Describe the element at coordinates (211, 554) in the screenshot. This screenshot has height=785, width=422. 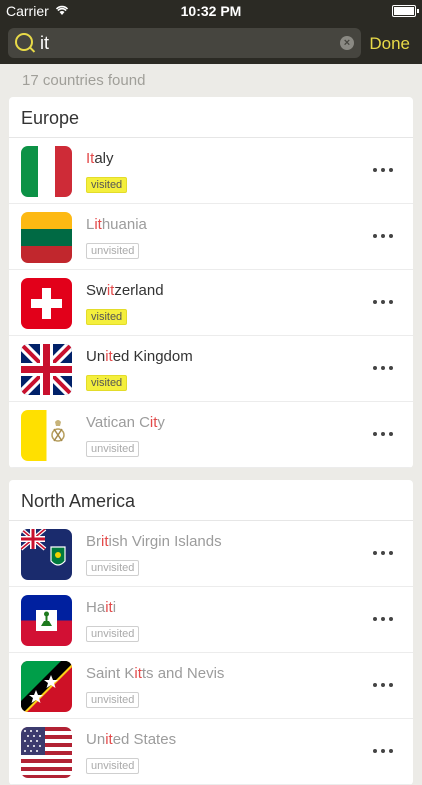
I see `country-row: British Virgin Islands unvisited` at that location.